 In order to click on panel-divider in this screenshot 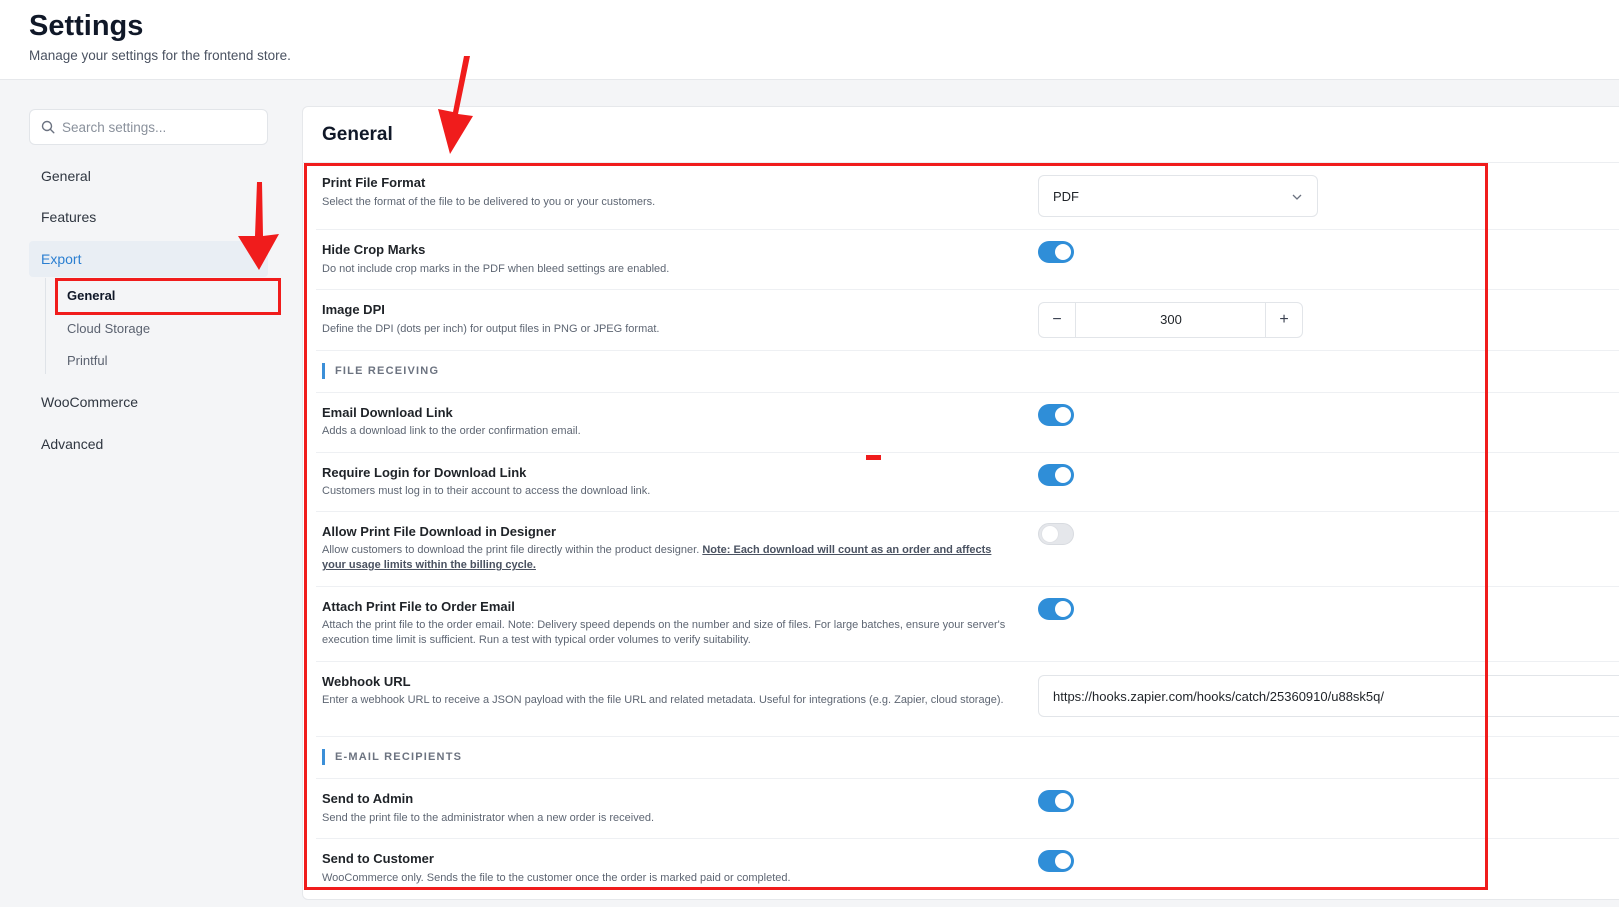, I will do `click(960, 162)`.